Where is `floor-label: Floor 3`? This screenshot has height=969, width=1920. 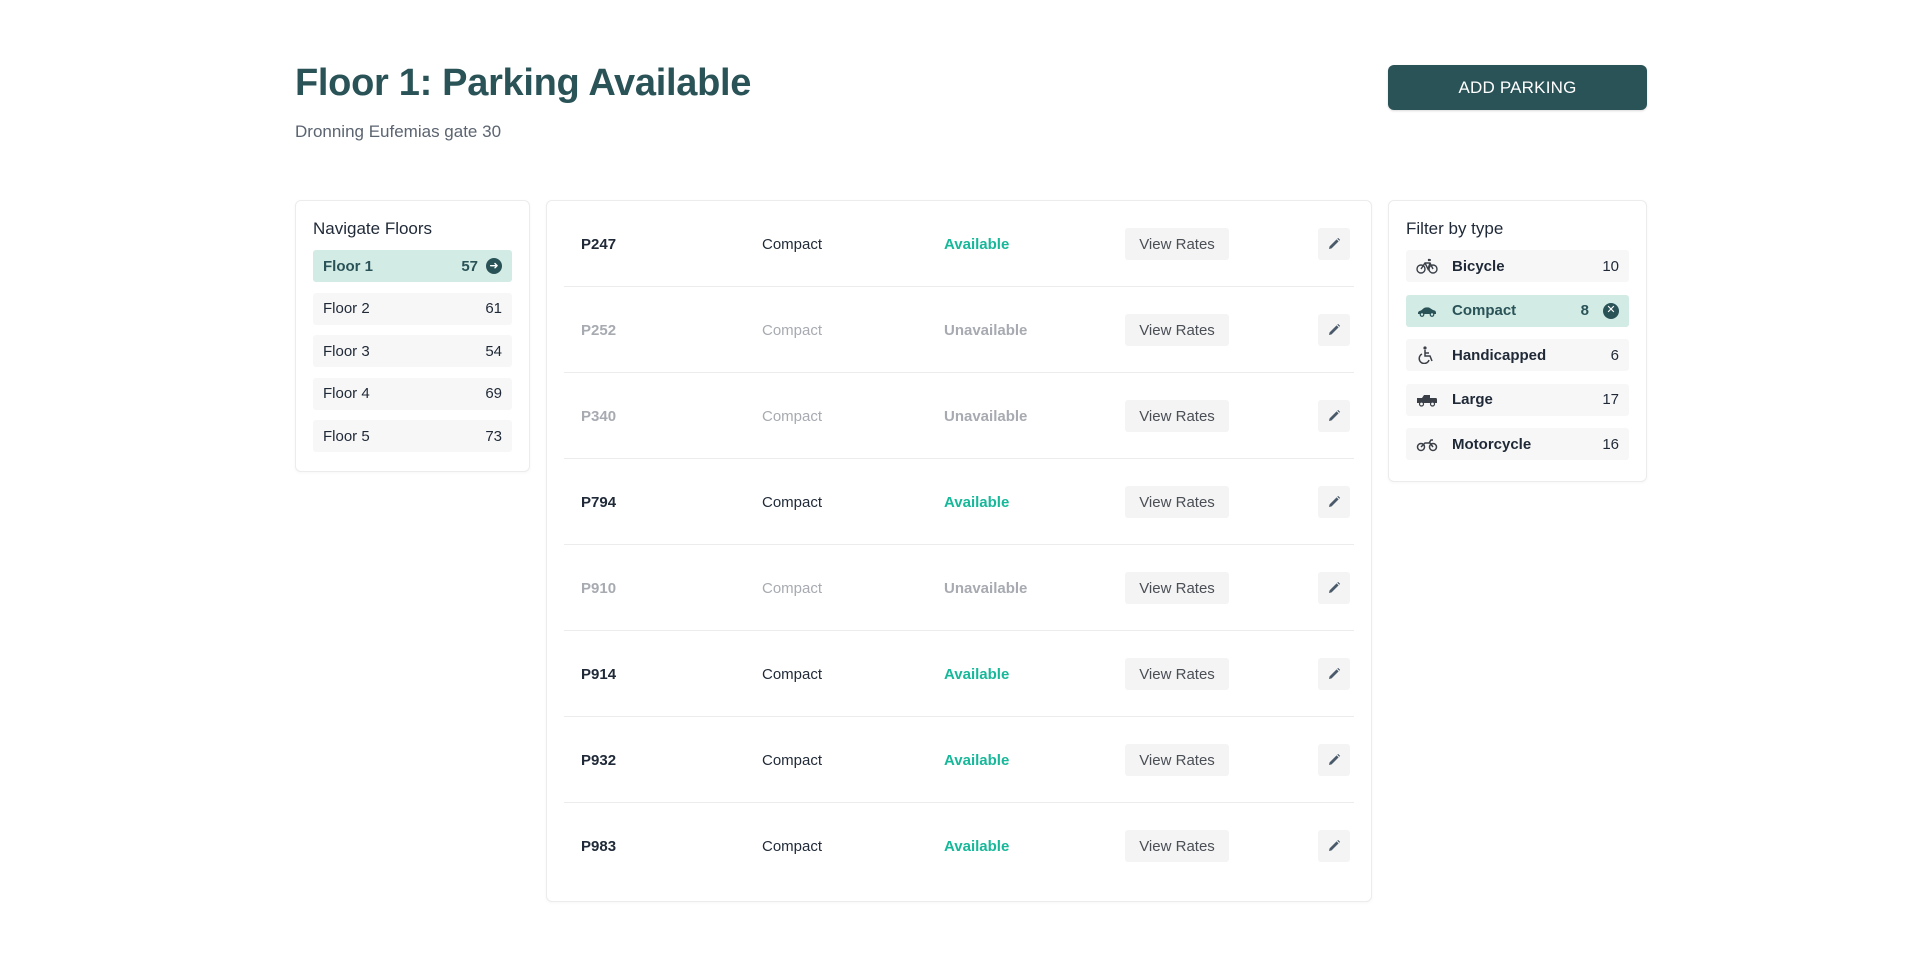
floor-label: Floor 3 is located at coordinates (346, 351).